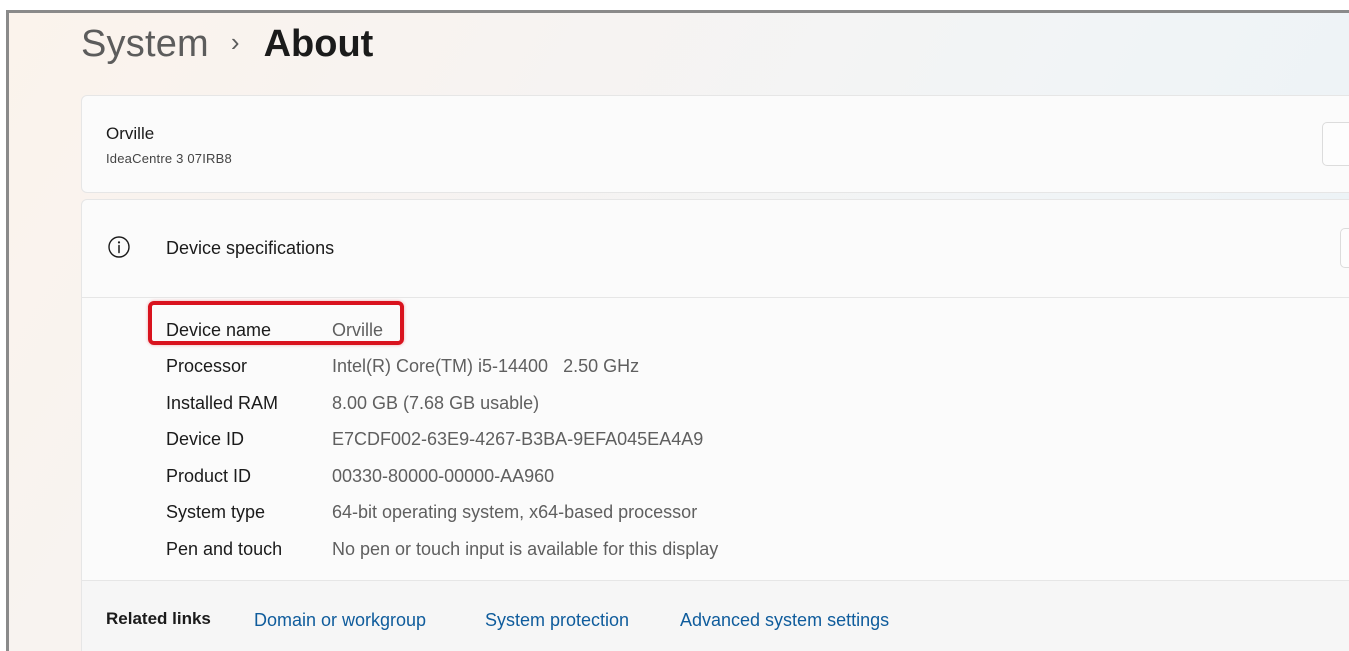  I want to click on spec-label: Device ID, so click(205, 439).